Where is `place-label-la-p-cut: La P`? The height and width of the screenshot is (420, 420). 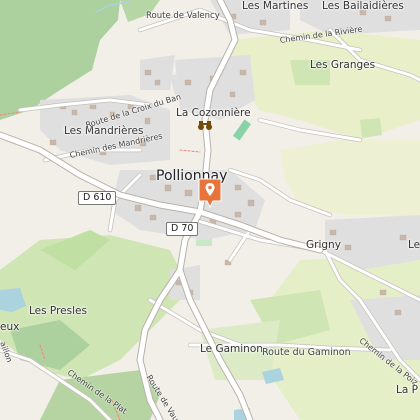
place-label-la-p-cut: La P is located at coordinates (407, 390).